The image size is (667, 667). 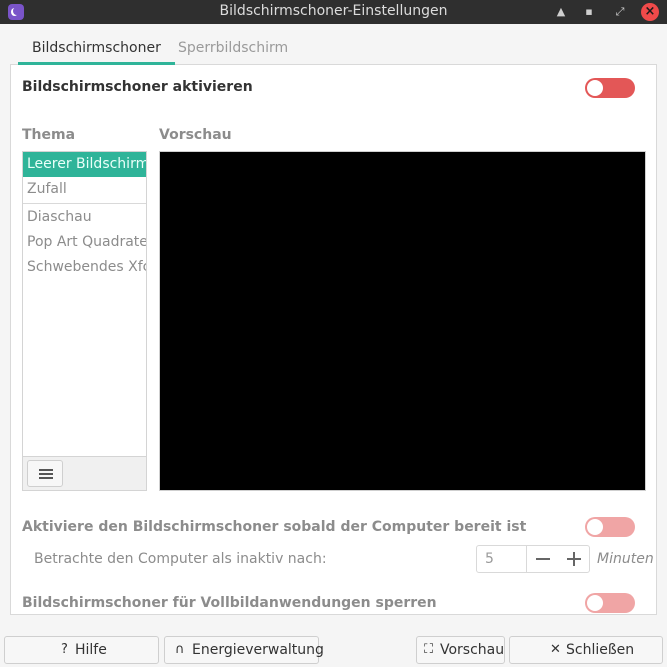 I want to click on minus-icon, so click(x=543, y=559).